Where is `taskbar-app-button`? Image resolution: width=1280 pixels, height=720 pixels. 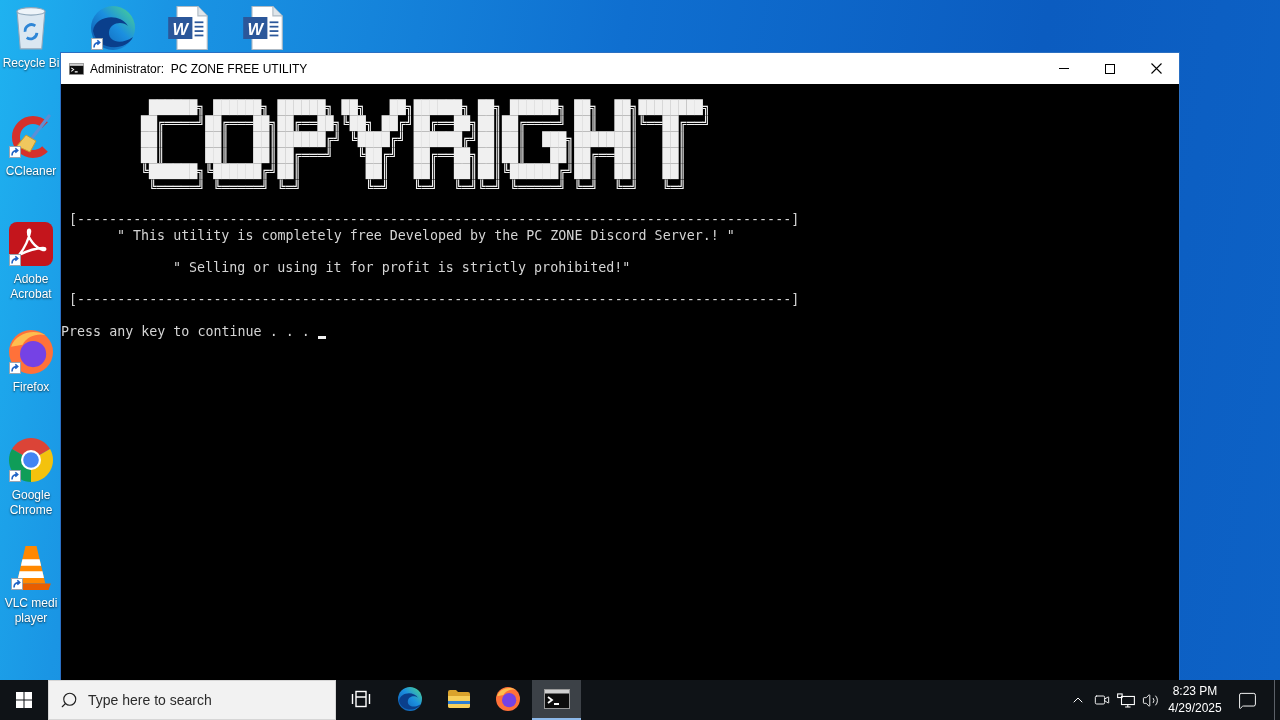 taskbar-app-button is located at coordinates (556, 700).